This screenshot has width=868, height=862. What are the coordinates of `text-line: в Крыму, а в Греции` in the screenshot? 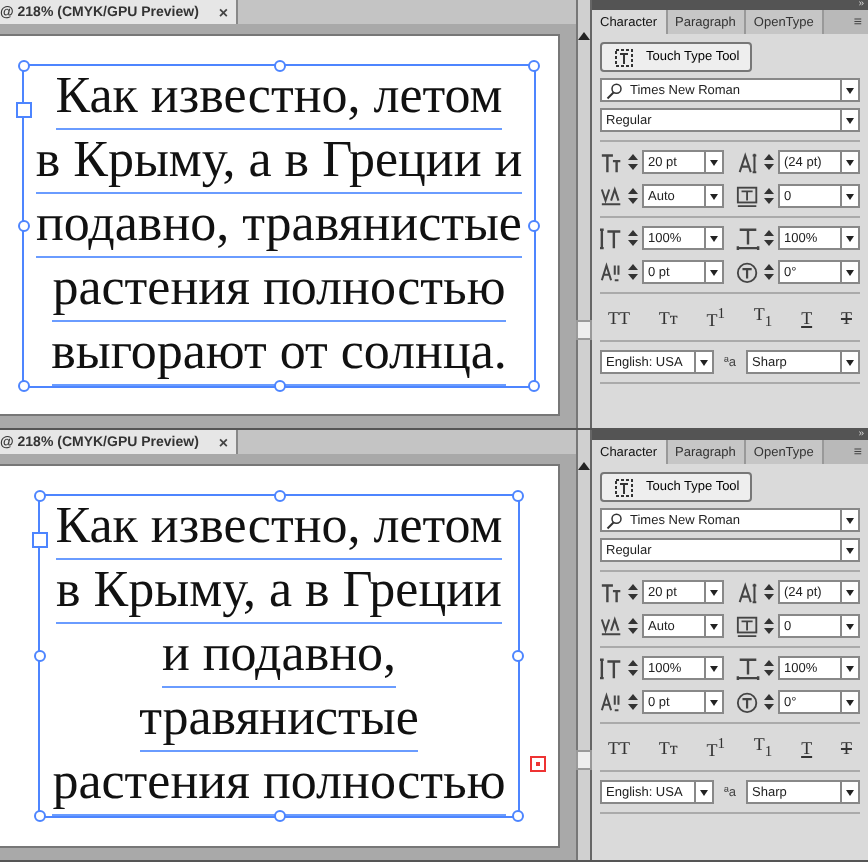 It's located at (279, 592).